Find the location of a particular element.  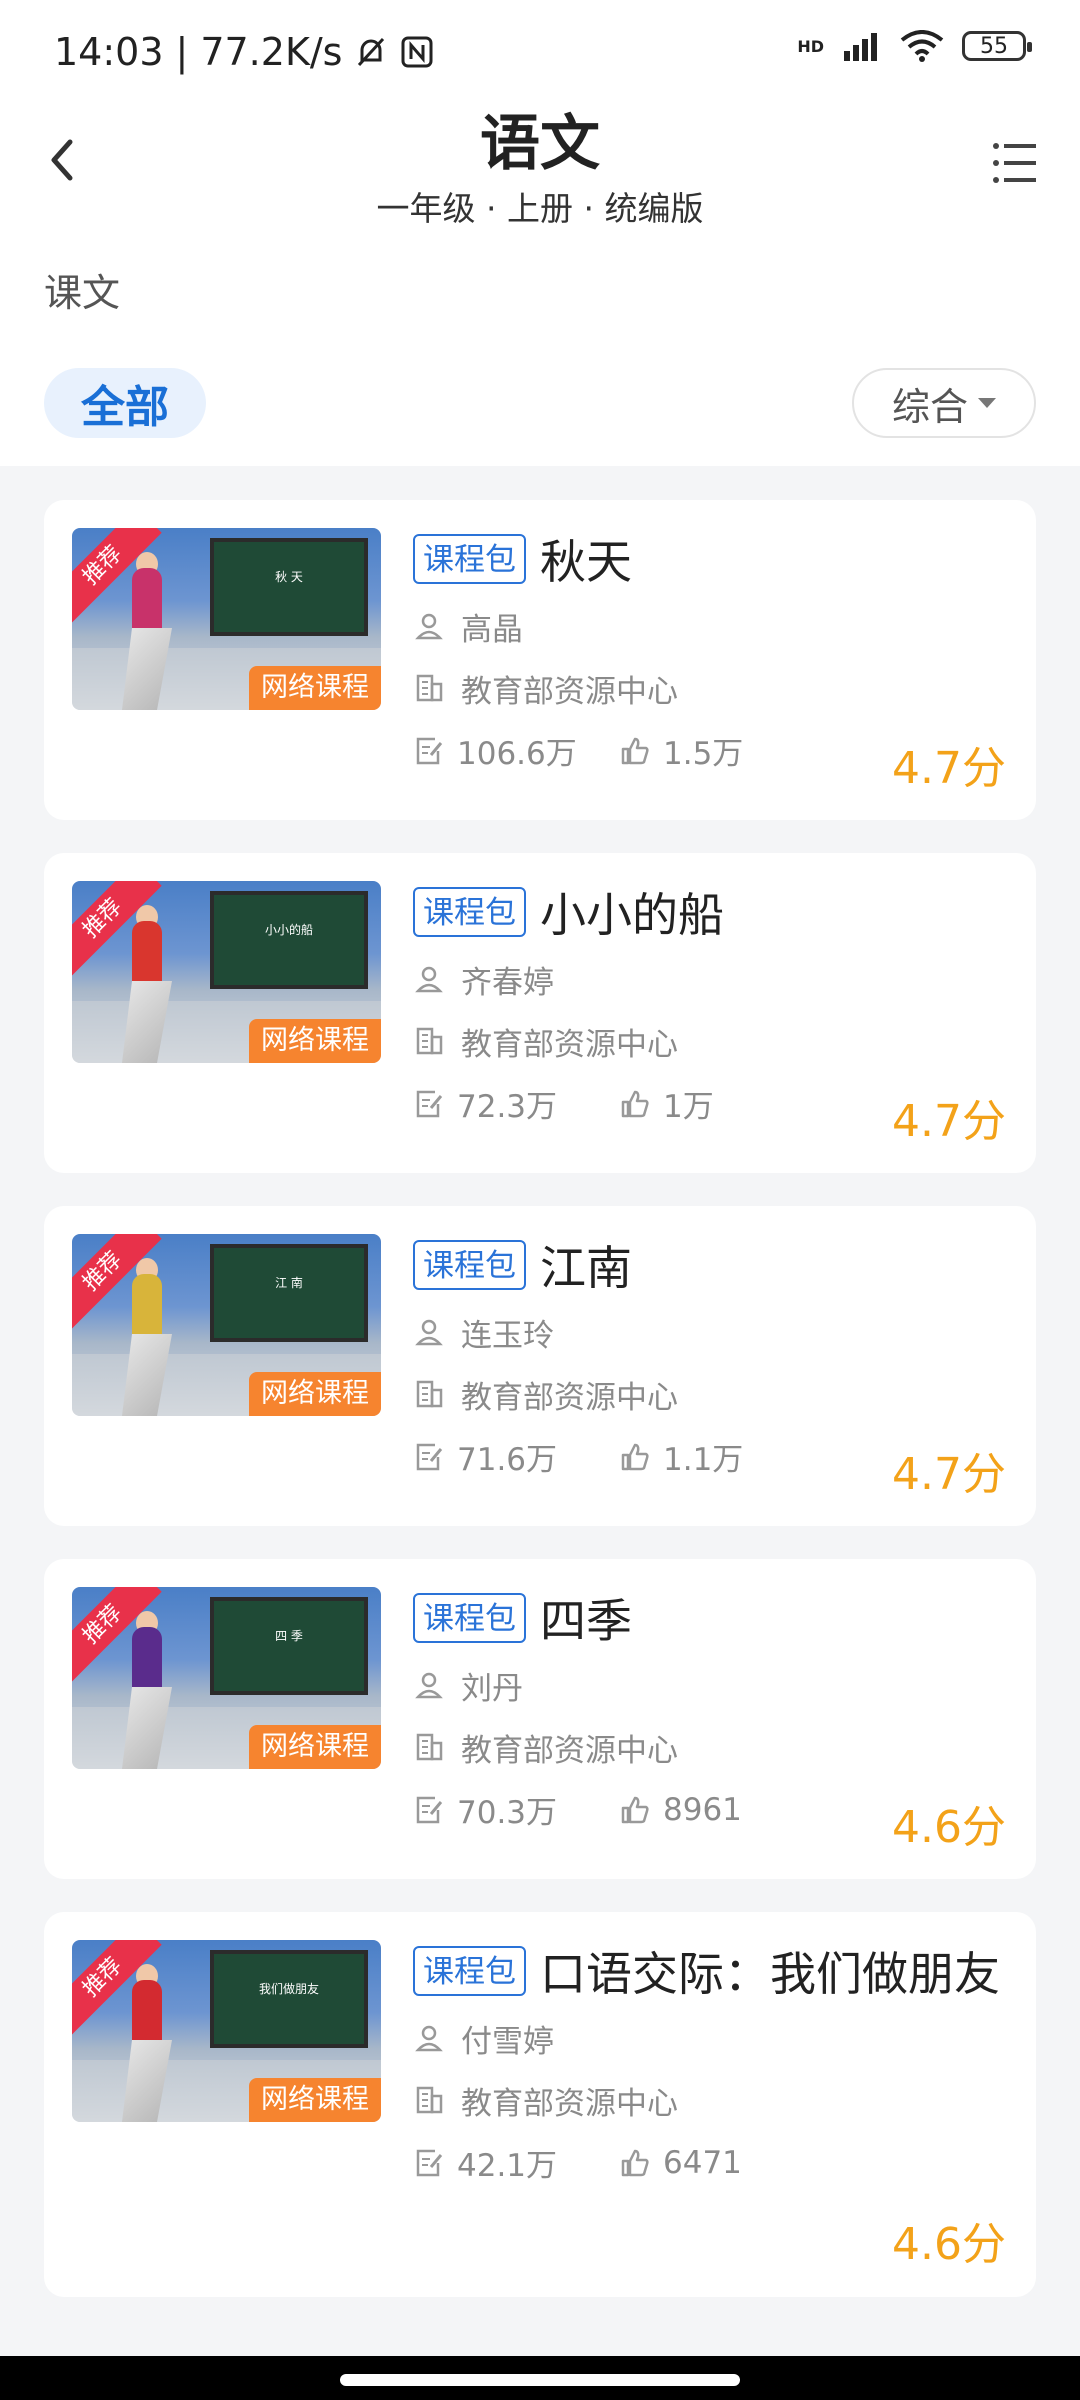

filter-all-chip: 全部 is located at coordinates (125, 403).